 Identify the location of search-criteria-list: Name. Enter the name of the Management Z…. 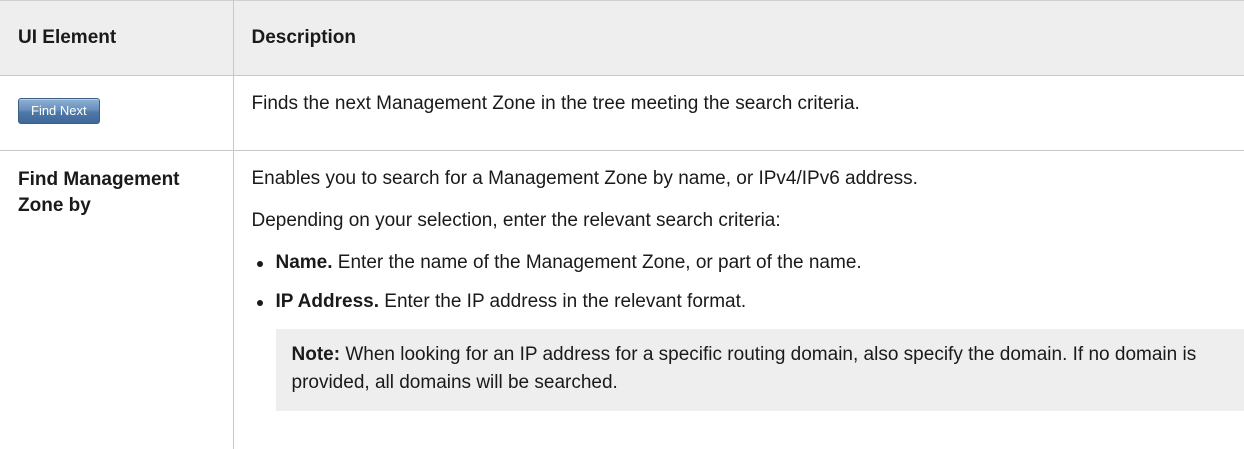
(740, 282).